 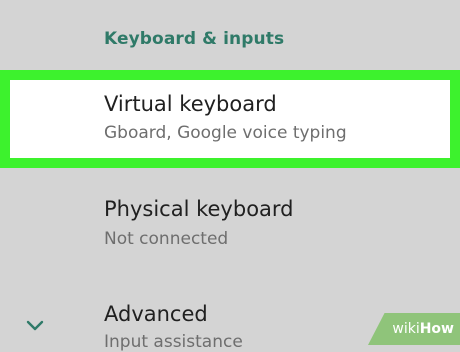 I want to click on item-subtitle: Not connected, so click(x=166, y=239).